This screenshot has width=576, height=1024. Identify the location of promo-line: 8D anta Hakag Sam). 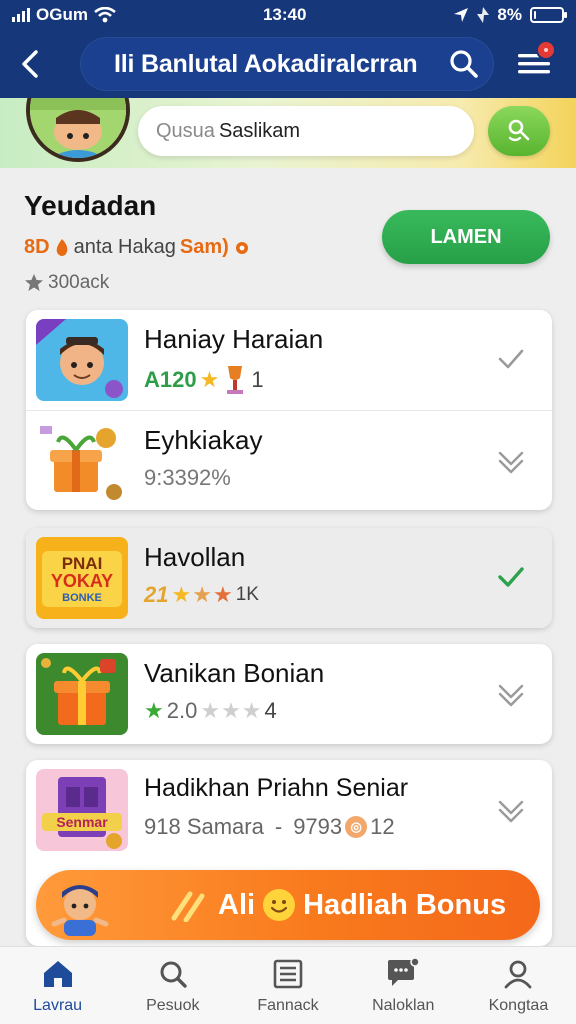
(137, 247).